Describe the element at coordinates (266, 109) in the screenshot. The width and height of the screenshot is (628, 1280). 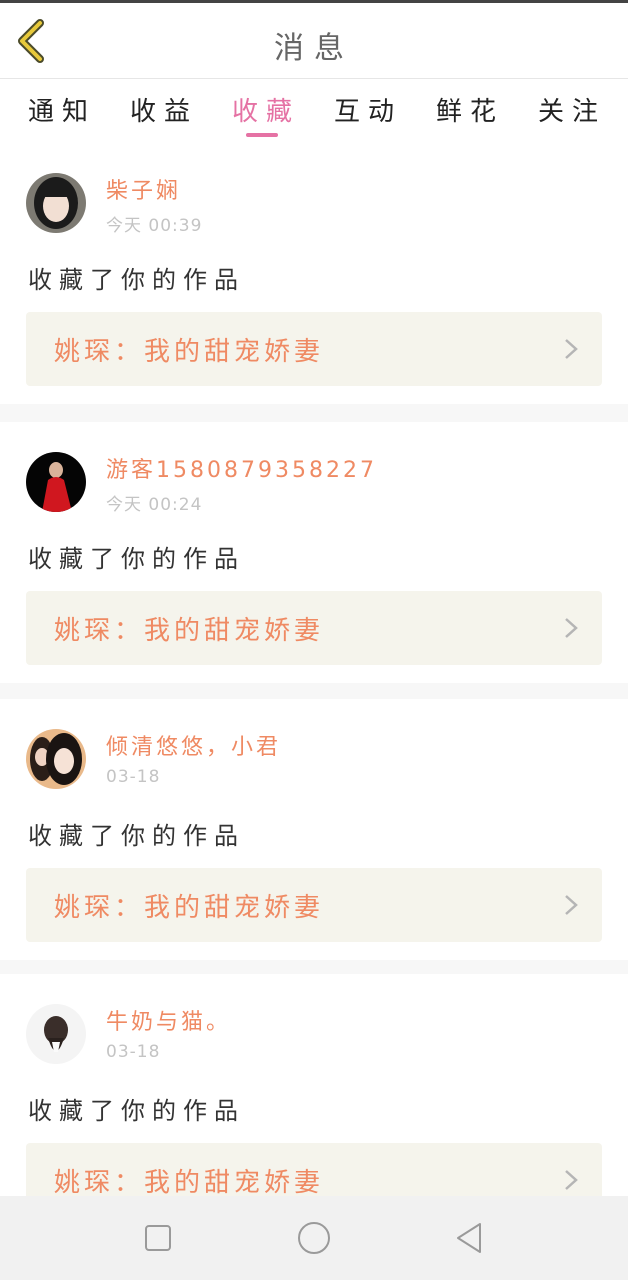
I see `tab-favorites: 收藏` at that location.